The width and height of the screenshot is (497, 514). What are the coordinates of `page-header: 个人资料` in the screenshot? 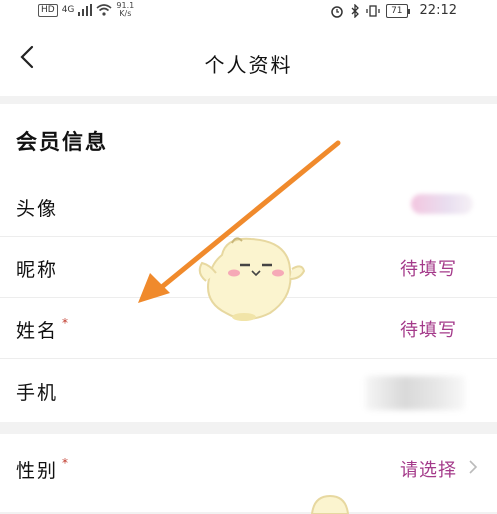 It's located at (248, 59).